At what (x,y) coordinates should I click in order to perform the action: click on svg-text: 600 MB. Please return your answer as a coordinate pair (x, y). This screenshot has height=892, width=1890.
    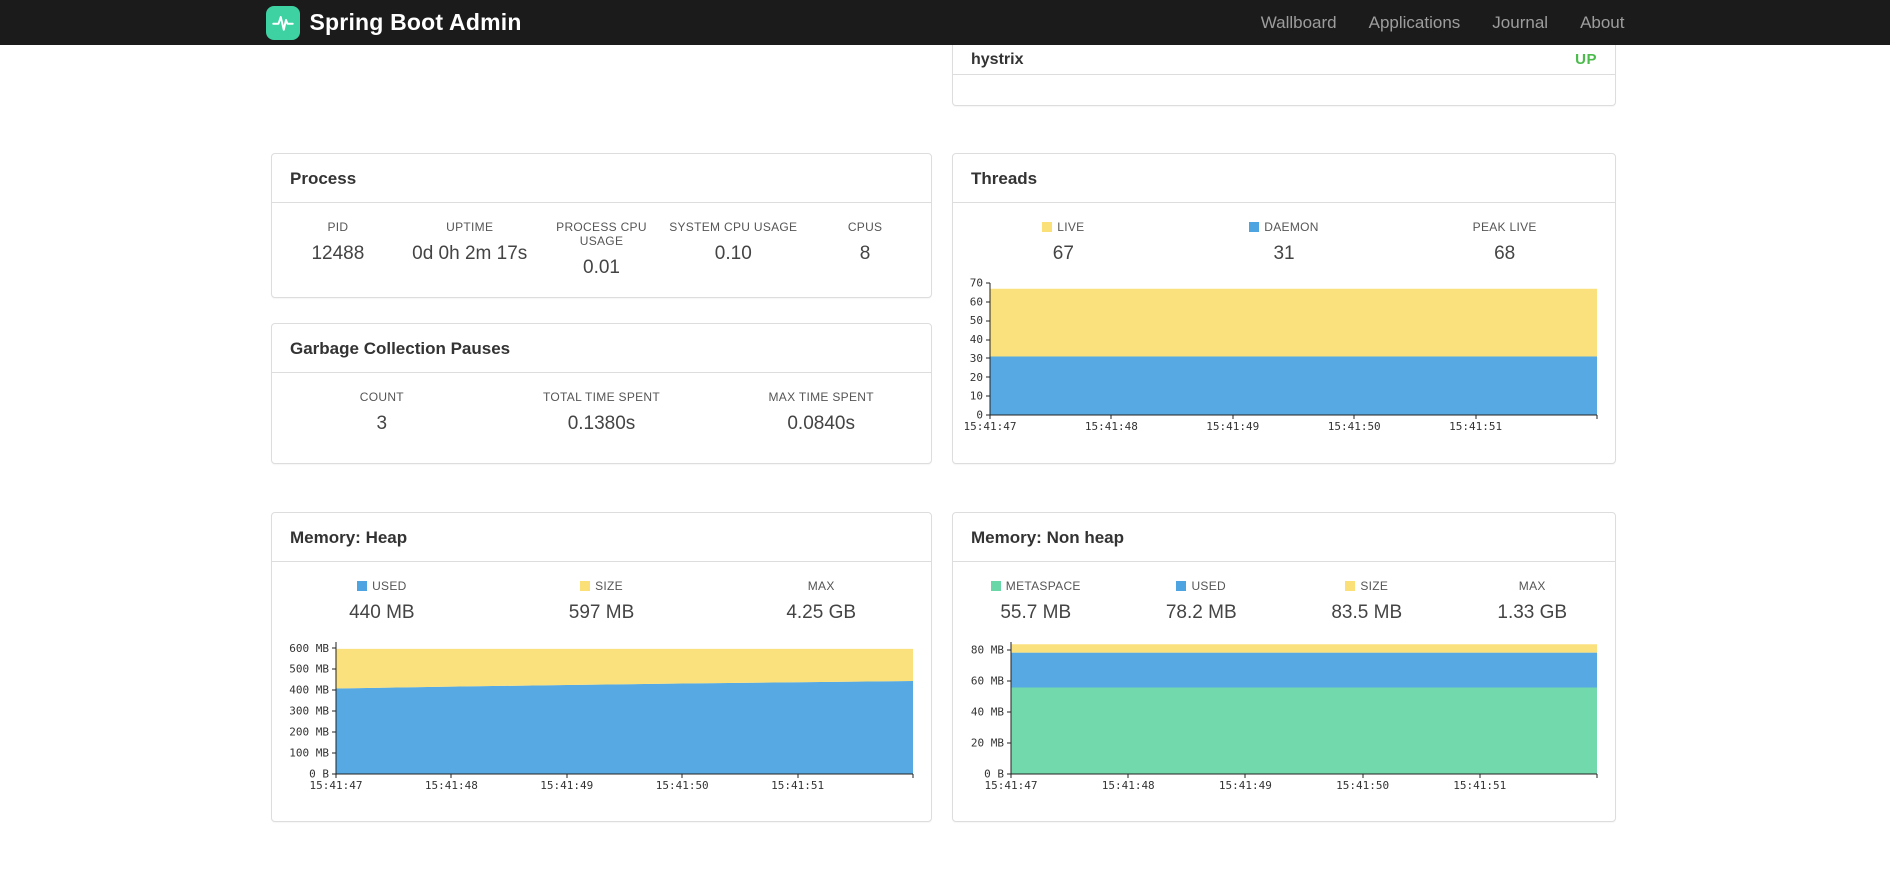
    Looking at the image, I should click on (309, 648).